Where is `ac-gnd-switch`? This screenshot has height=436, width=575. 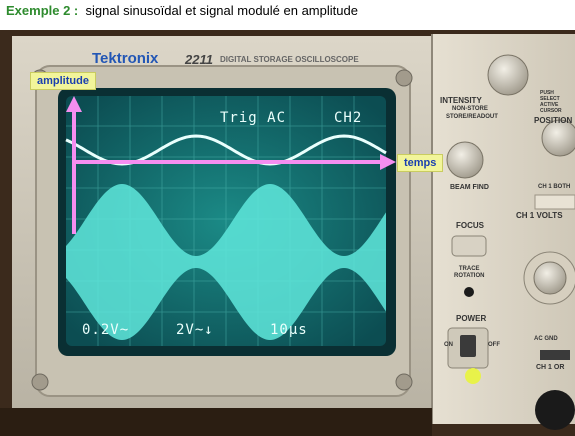 ac-gnd-switch is located at coordinates (555, 355).